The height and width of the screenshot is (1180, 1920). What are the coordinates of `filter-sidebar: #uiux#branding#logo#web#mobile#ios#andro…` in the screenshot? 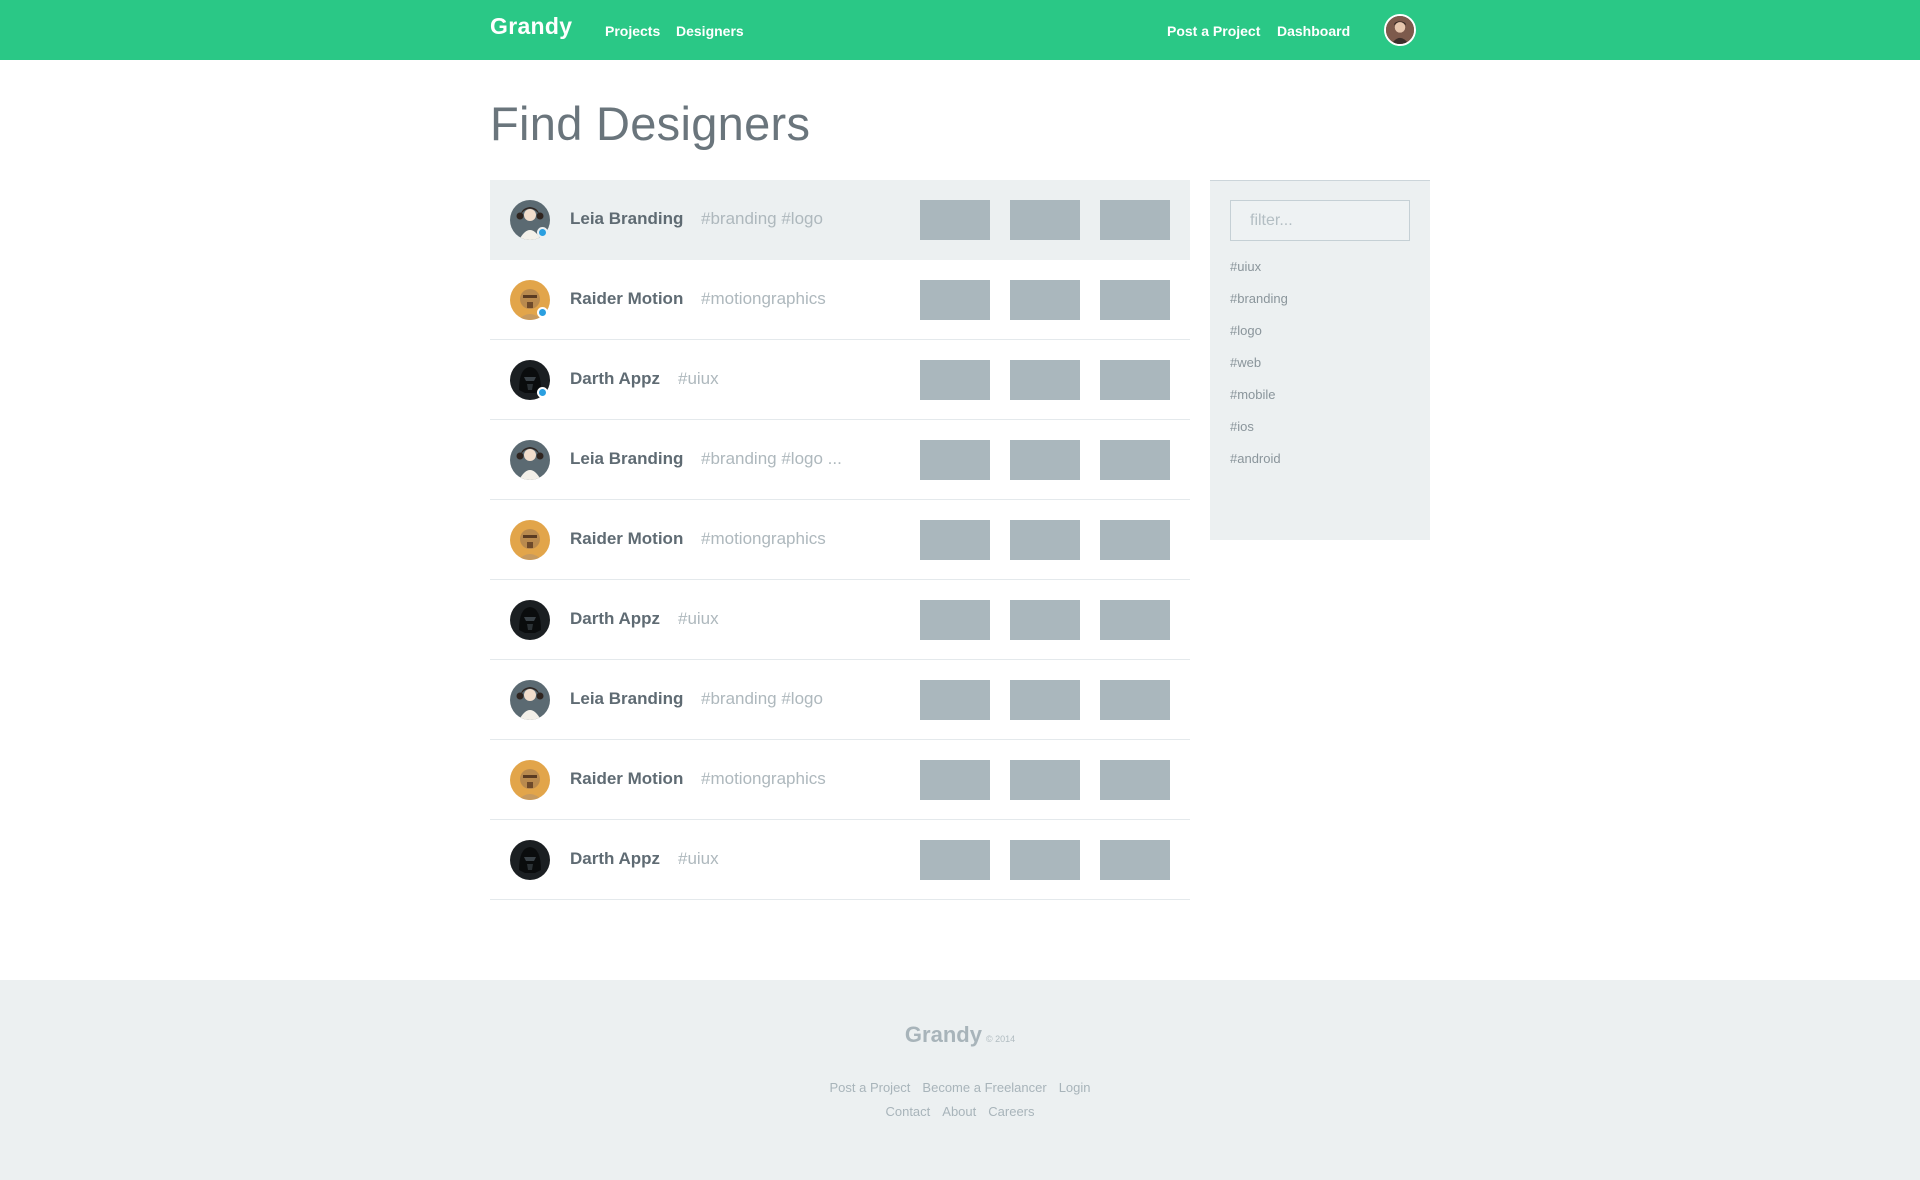 It's located at (1320, 360).